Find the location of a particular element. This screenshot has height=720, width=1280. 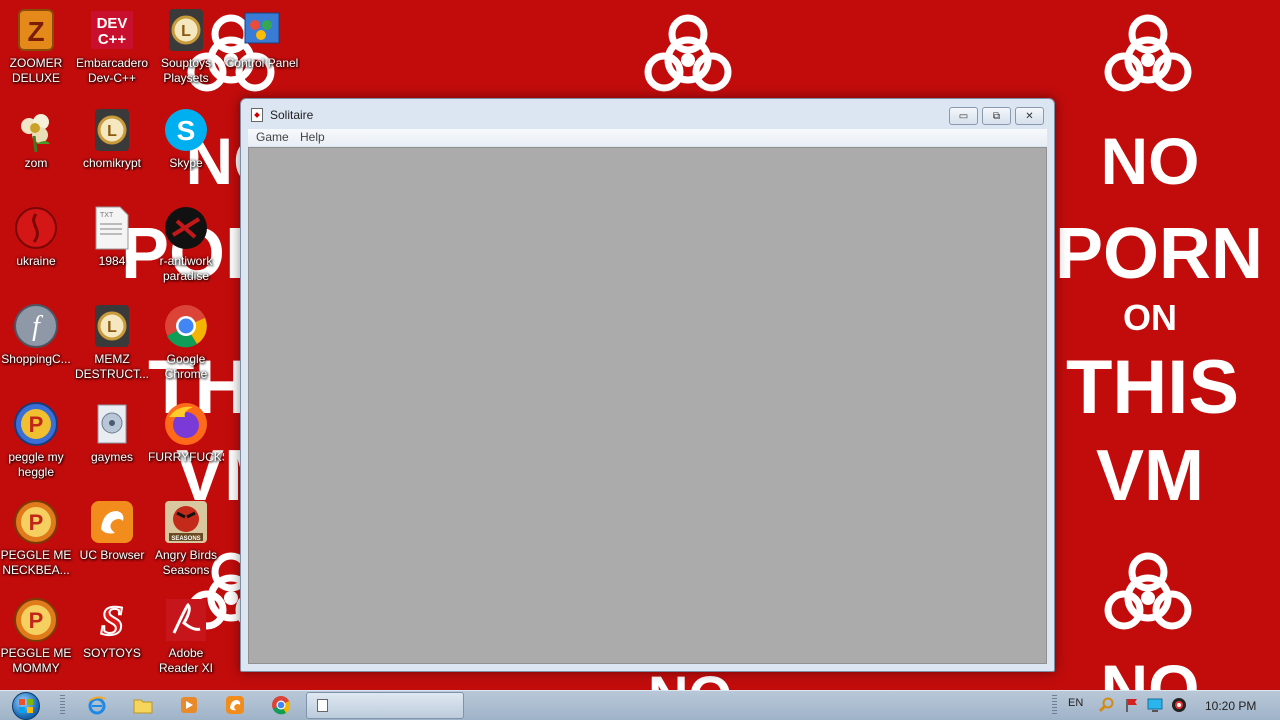

firefox-icon is located at coordinates (186, 424).